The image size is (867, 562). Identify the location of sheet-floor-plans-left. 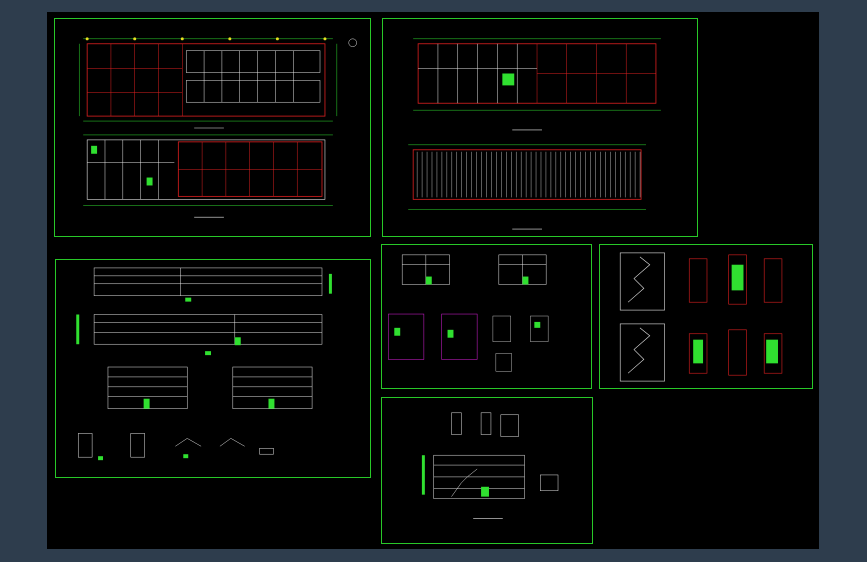
(212, 127).